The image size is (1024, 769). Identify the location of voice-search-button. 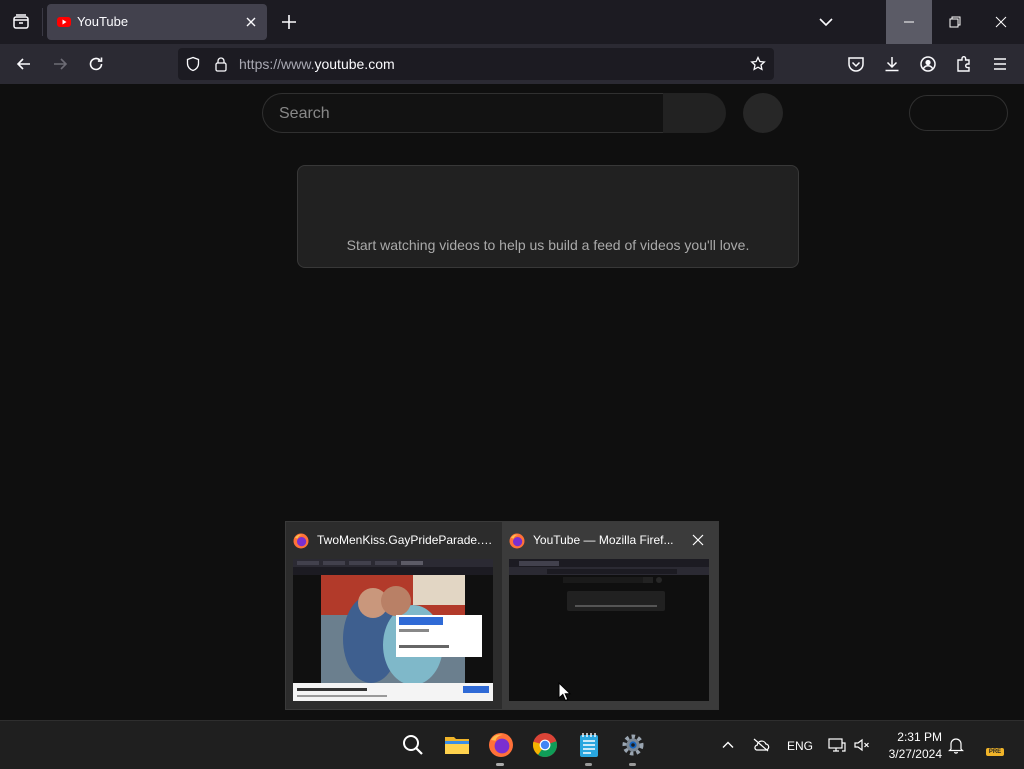
(763, 113).